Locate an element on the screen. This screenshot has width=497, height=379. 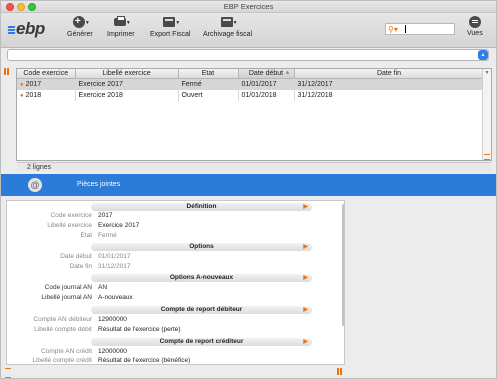
plus-circle-icon: + ▼ is located at coordinates (81, 22).